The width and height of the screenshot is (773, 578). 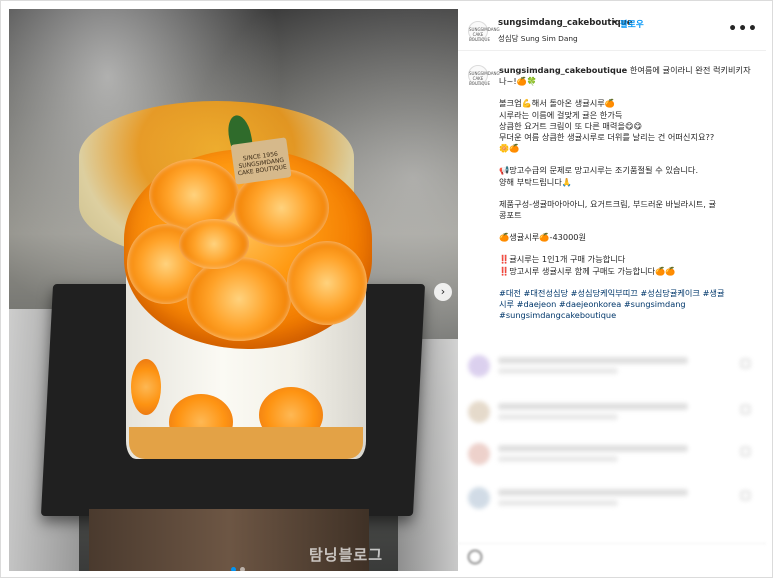 I want to click on cake-sponge-base, so click(x=246, y=443).